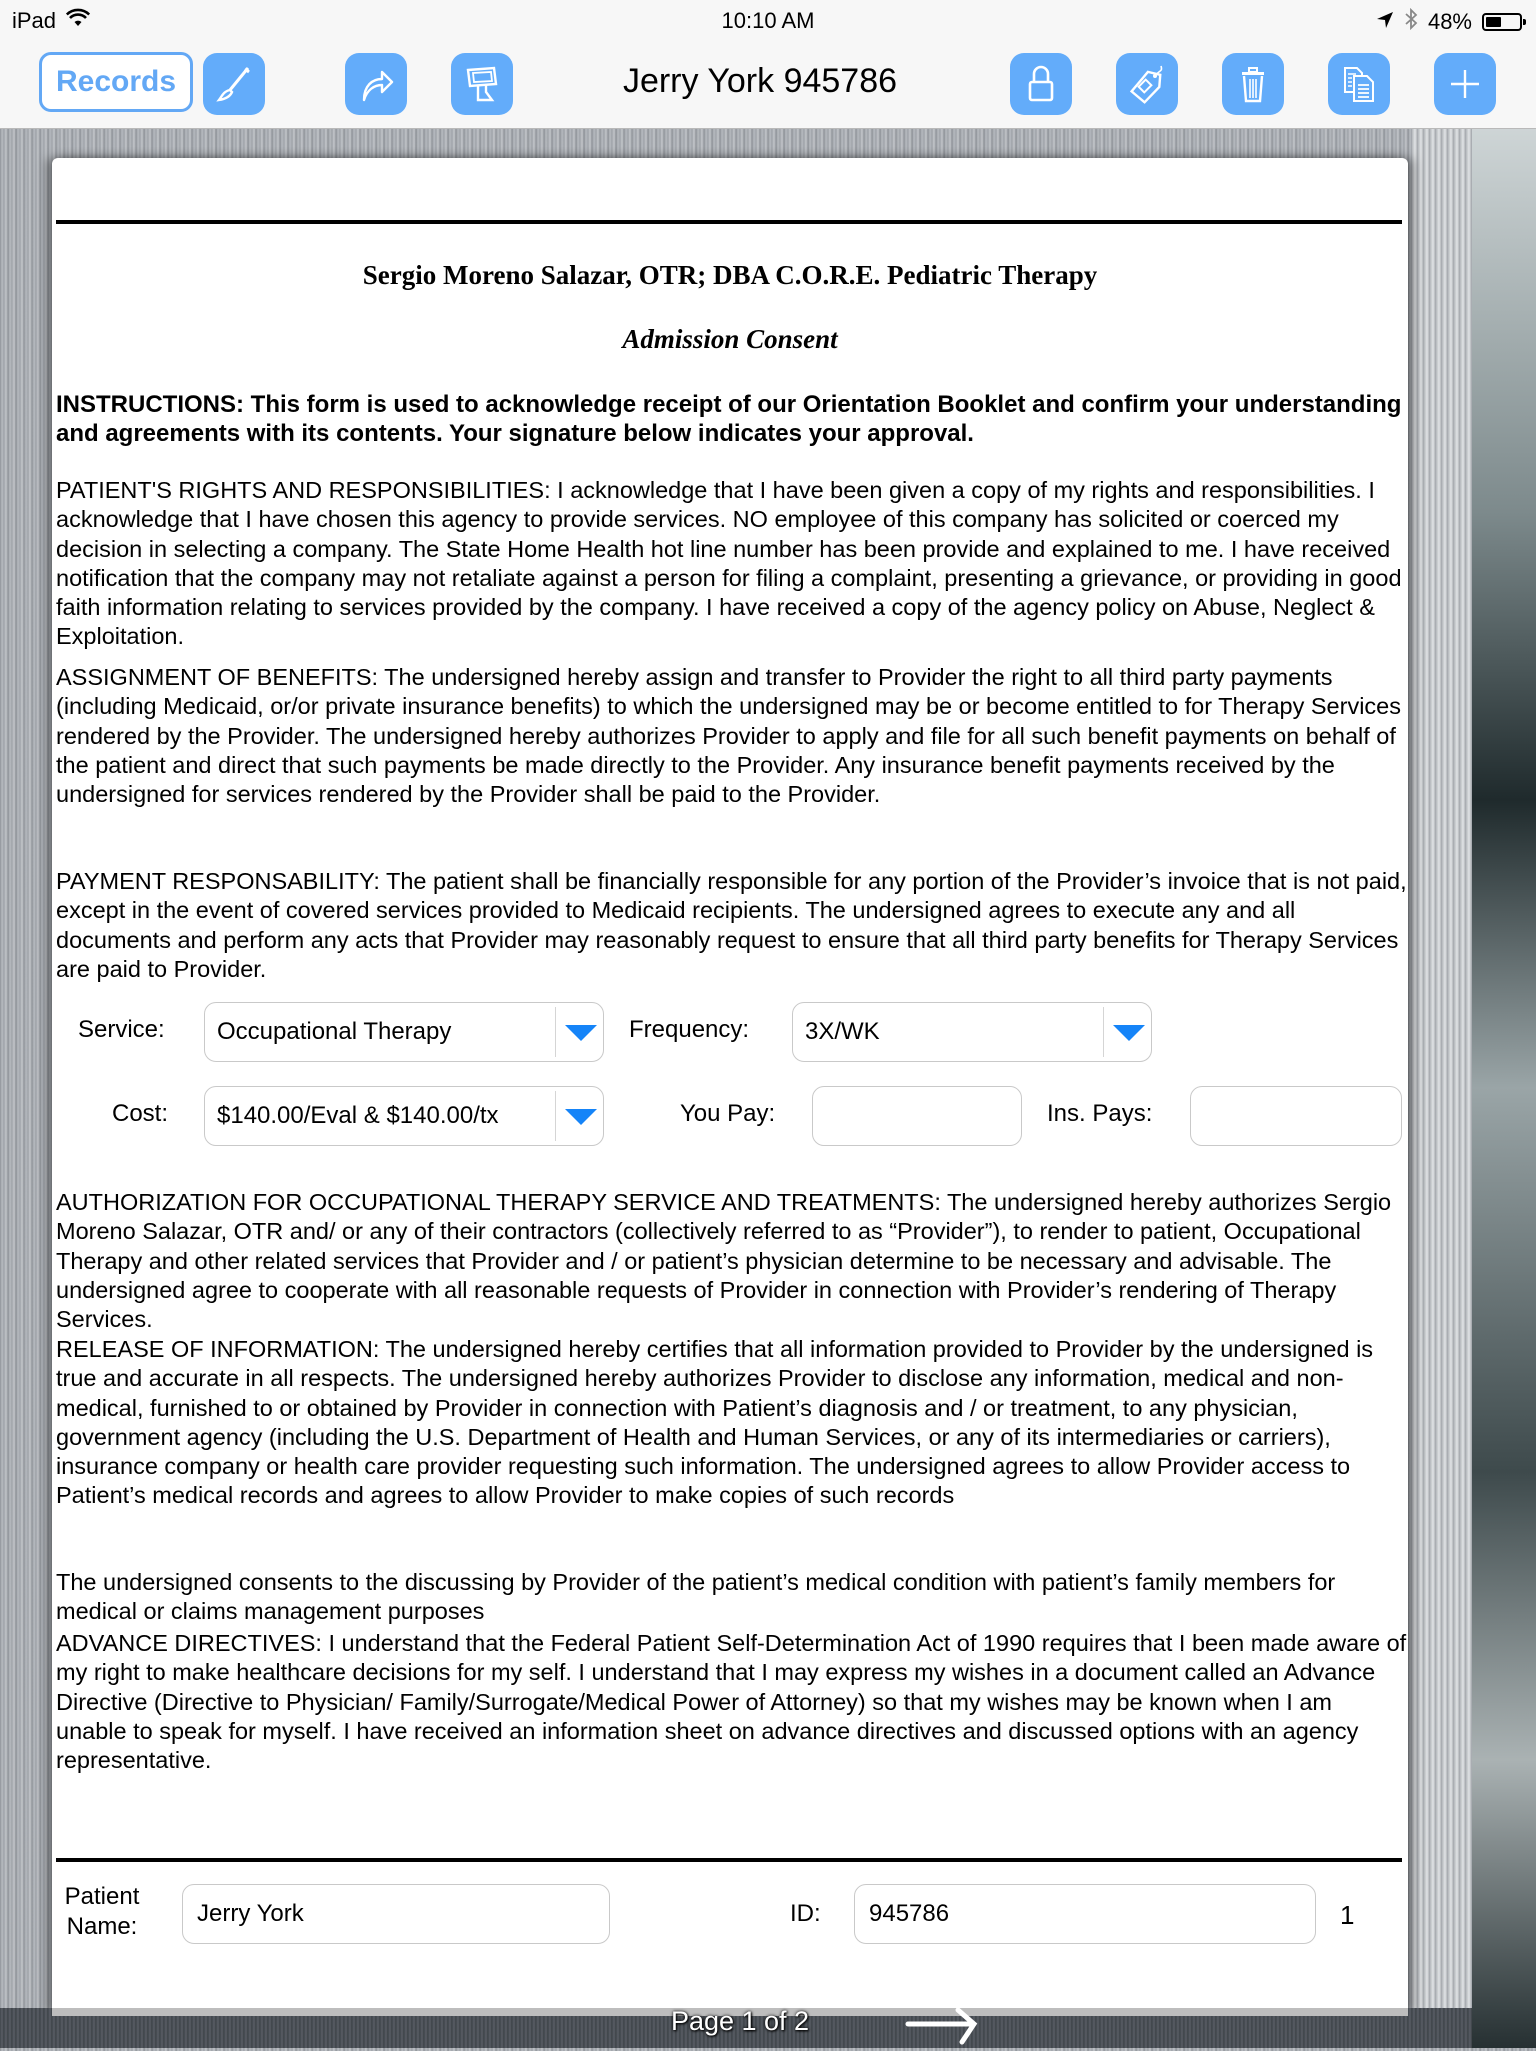 This screenshot has width=1536, height=2051. I want to click on lock-icon, so click(1041, 83).